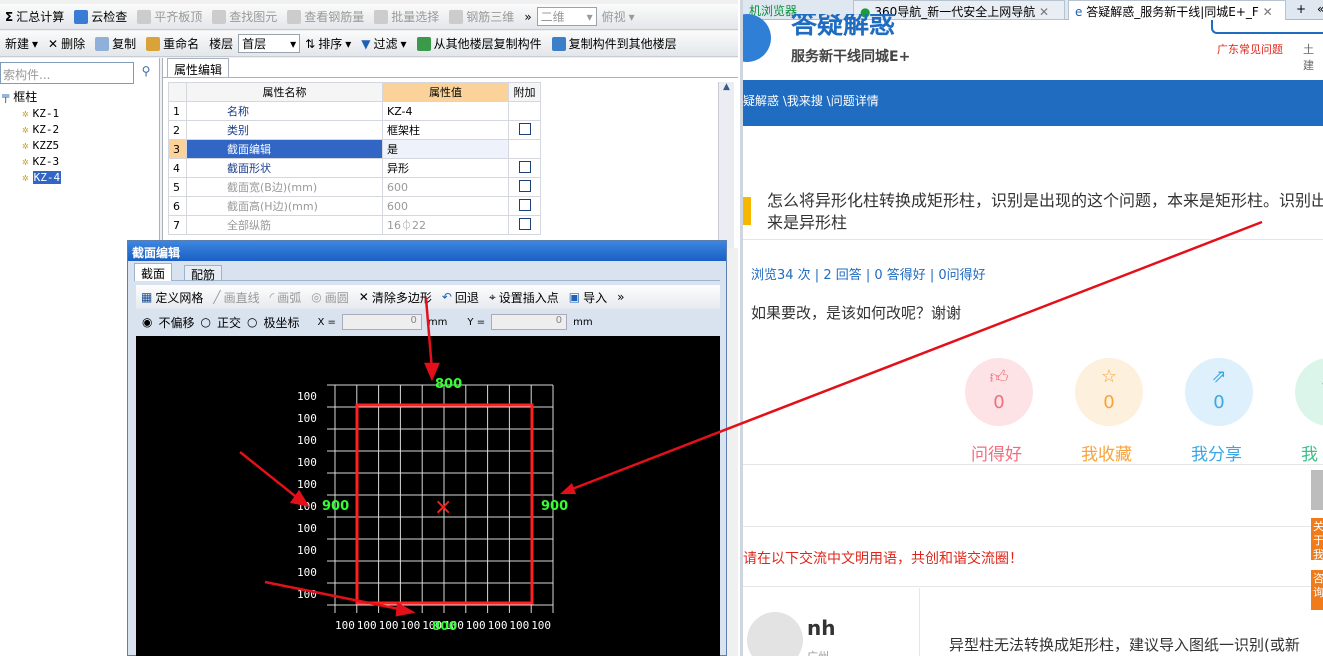 Image resolution: width=1323 pixels, height=656 pixels. I want to click on user-location: 广州, so click(818, 652).